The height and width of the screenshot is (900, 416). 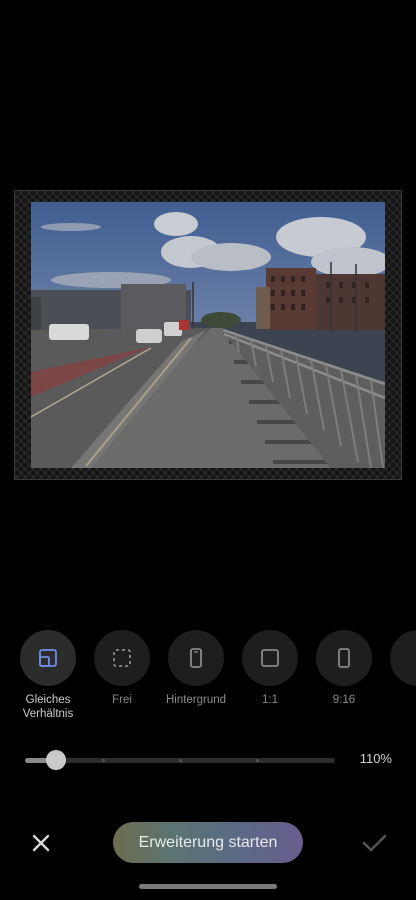 I want to click on option-1-1-circle, so click(x=270, y=658).